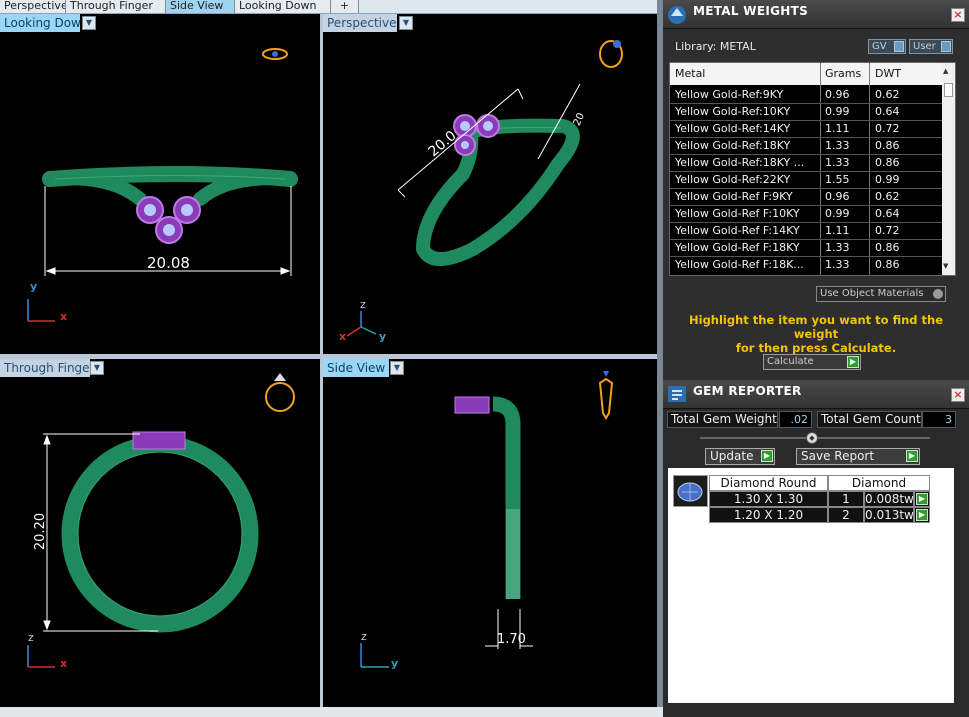 The image size is (969, 717). I want to click on tab-through-finger: Through Finger, so click(116, 6).